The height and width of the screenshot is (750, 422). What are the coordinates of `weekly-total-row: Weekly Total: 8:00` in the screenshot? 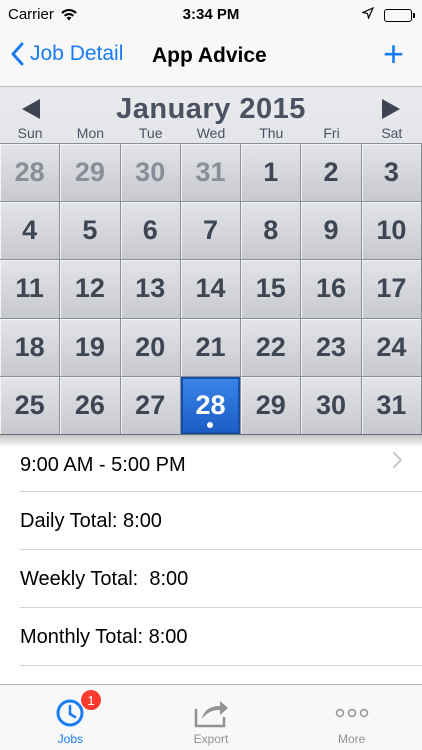 It's located at (211, 579).